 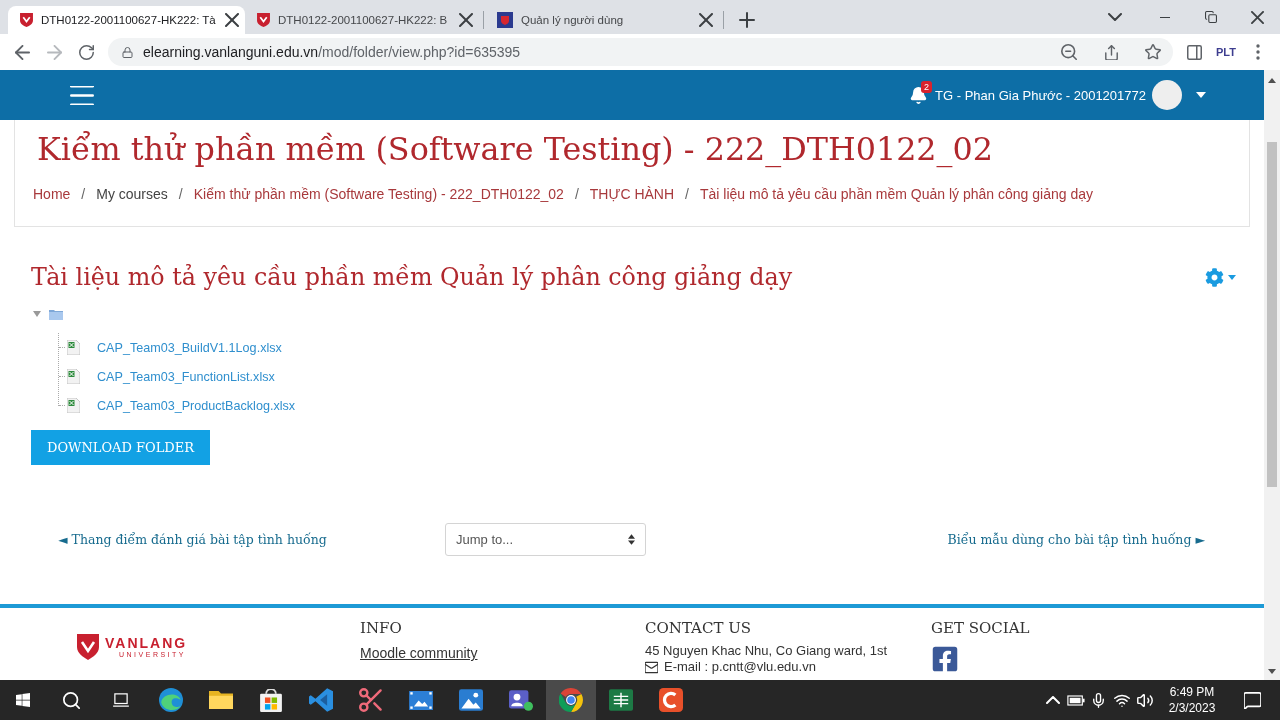 What do you see at coordinates (1076, 539) in the screenshot?
I see `next-activity-link: Biểu mẫu dùng cho bài tập tình huống ►` at bounding box center [1076, 539].